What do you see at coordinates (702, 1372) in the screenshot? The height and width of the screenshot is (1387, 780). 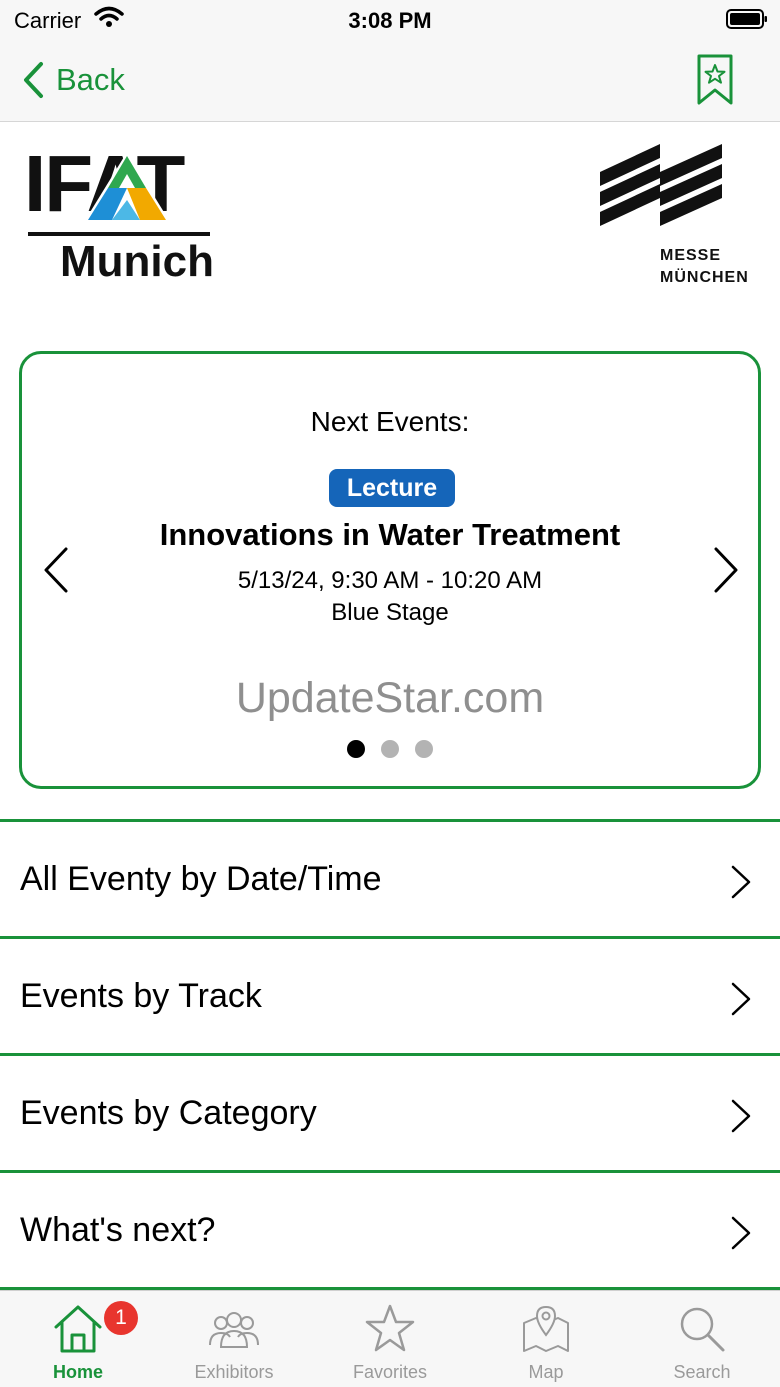 I see `tab-label: Search` at bounding box center [702, 1372].